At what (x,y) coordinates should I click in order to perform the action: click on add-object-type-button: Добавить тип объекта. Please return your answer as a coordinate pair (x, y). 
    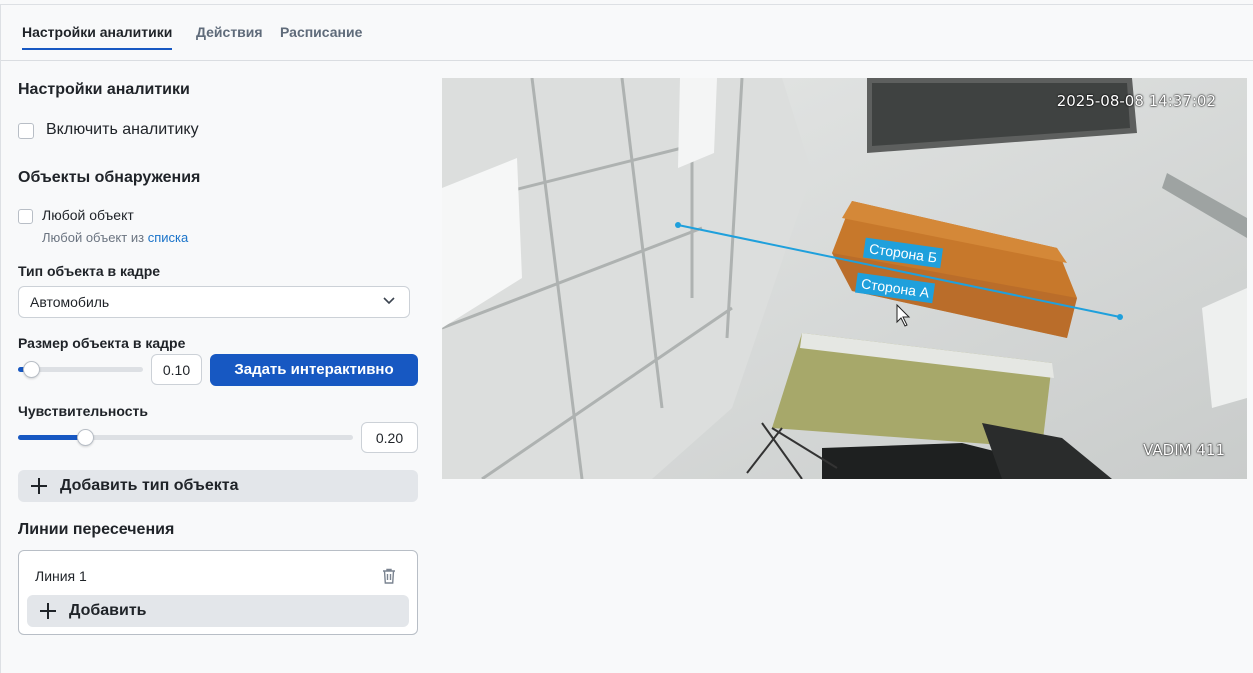
    Looking at the image, I should click on (218, 486).